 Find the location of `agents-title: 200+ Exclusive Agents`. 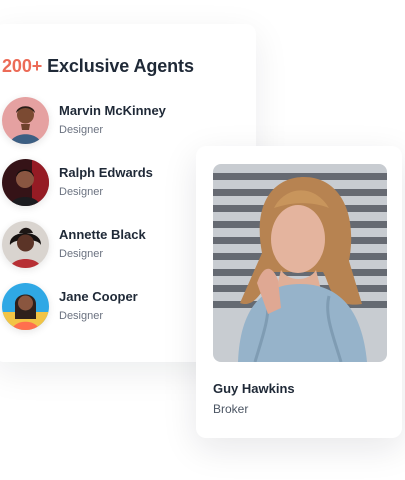

agents-title: 200+ Exclusive Agents is located at coordinates (98, 66).